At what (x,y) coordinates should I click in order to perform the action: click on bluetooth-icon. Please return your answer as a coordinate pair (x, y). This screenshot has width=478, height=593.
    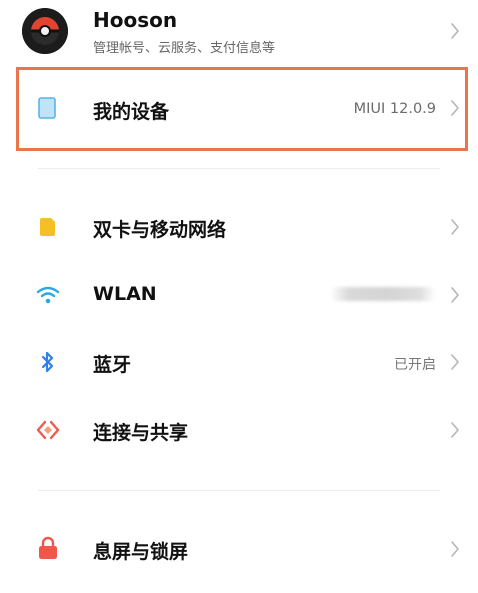
    Looking at the image, I should click on (48, 364).